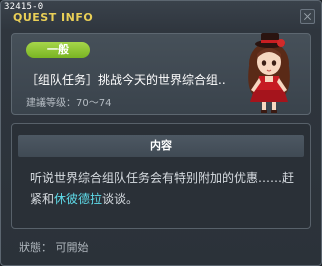 The height and width of the screenshot is (266, 322). Describe the element at coordinates (307, 16) in the screenshot. I see `close-icon` at that location.